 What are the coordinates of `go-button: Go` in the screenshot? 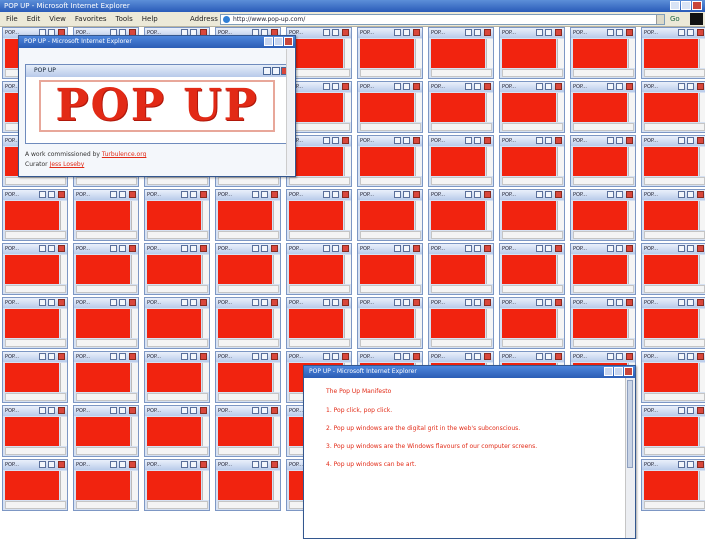 It's located at (675, 19).